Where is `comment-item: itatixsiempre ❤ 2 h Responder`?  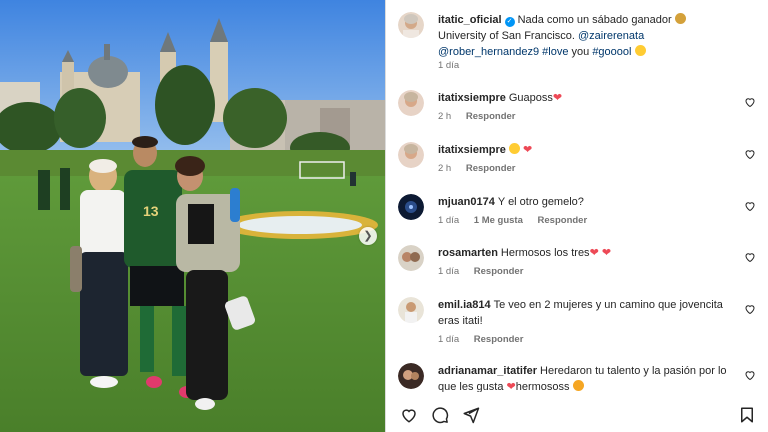
comment-item: itatixsiempre ❤ 2 h Responder is located at coordinates (578, 162).